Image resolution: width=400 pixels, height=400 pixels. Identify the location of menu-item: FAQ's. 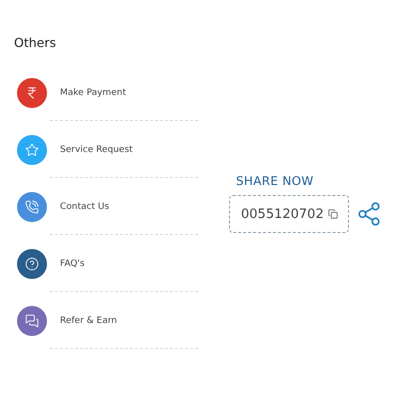
(72, 263).